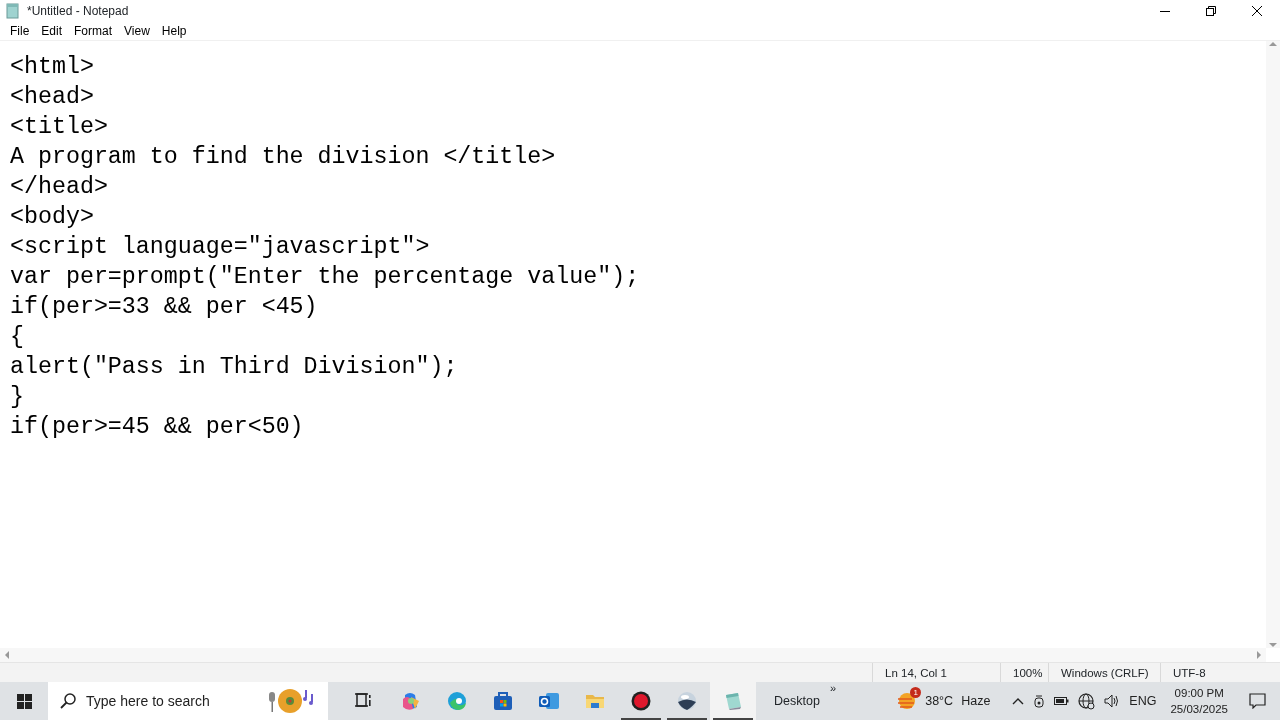 The height and width of the screenshot is (720, 1280). Describe the element at coordinates (1039, 701) in the screenshot. I see `camera-icon` at that location.